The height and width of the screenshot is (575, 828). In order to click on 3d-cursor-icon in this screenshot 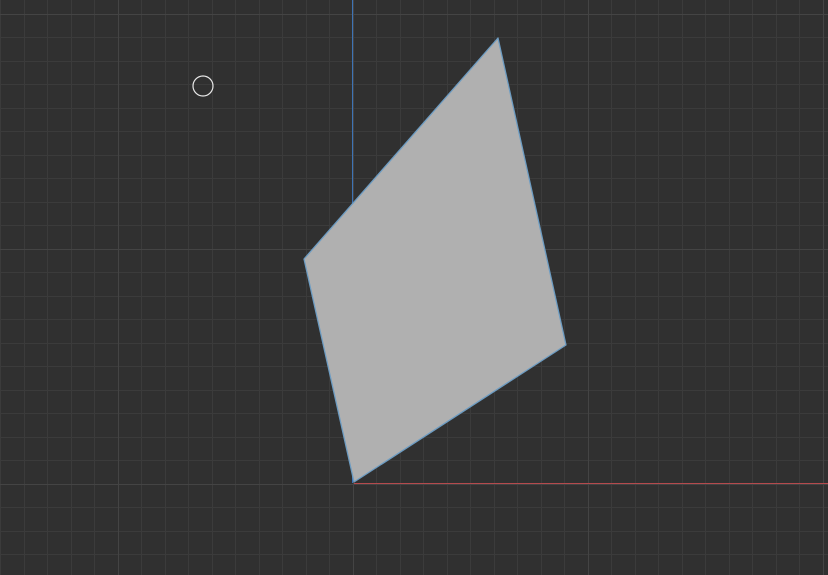, I will do `click(203, 86)`.